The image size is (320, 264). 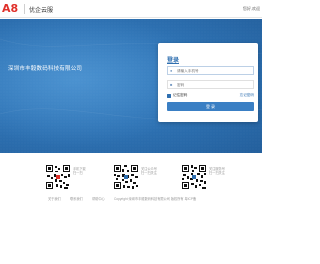 I want to click on brand-divider, so click(x=24, y=9).